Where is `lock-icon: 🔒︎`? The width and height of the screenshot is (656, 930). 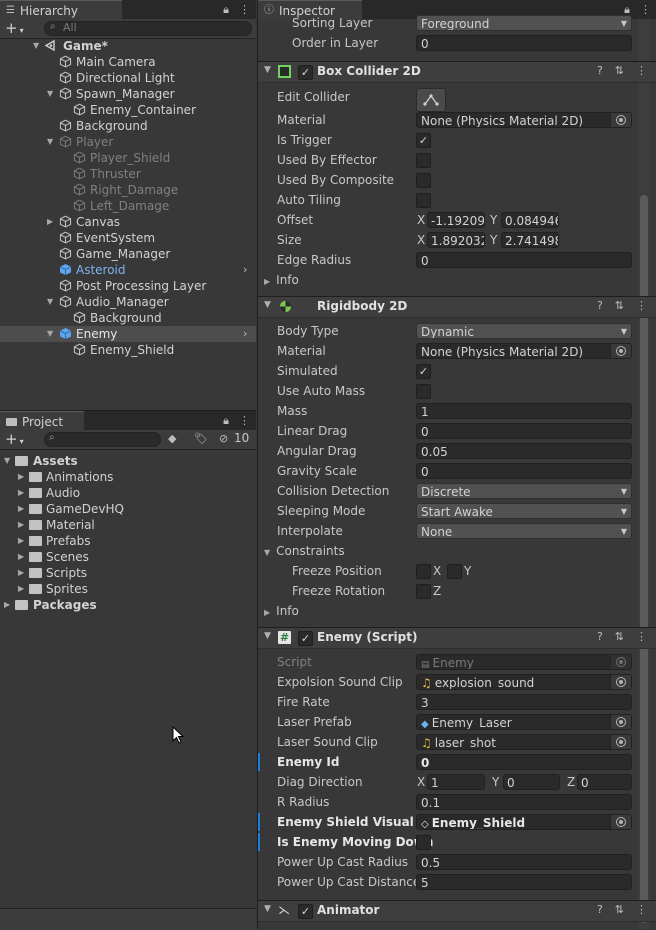
lock-icon: 🔒︎ is located at coordinates (226, 421).